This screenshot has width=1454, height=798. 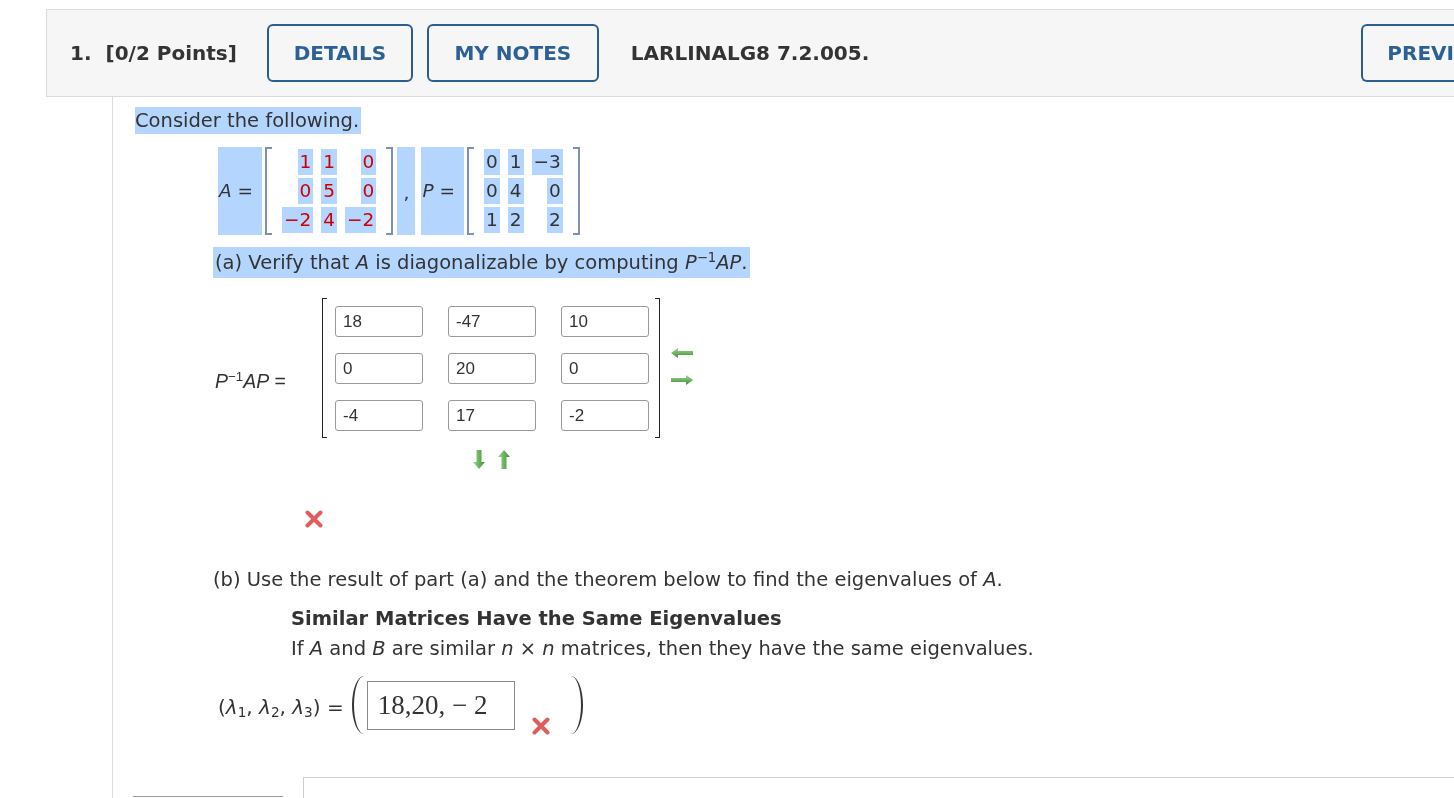 I want to click on theorem-title: Similar Matrices Have the Same Eigenvalues, so click(x=536, y=619).